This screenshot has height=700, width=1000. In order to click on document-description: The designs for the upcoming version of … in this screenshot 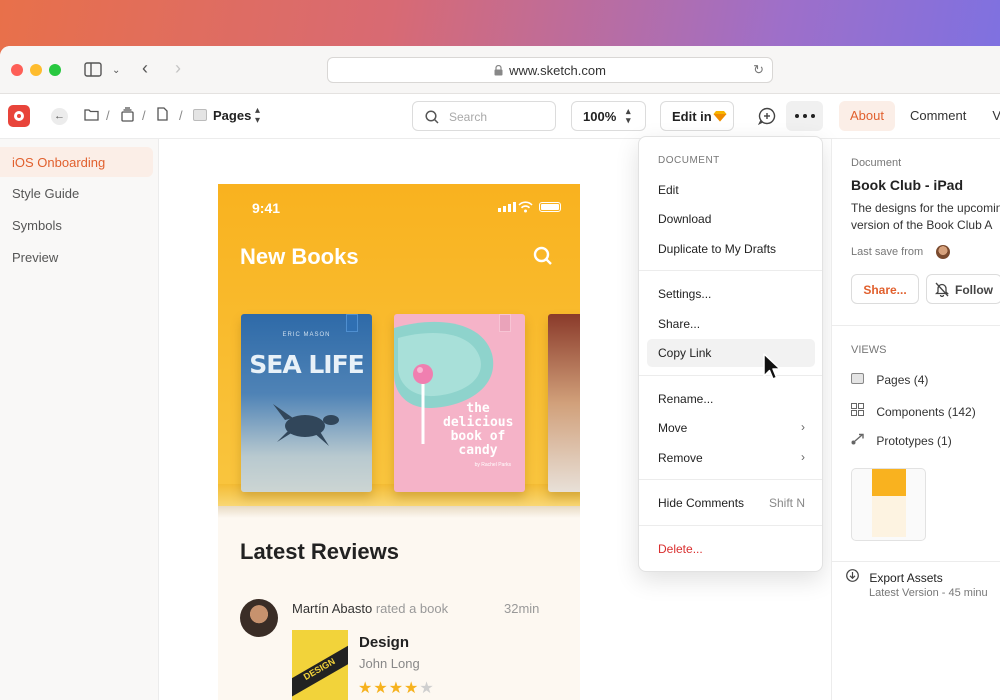, I will do `click(925, 216)`.